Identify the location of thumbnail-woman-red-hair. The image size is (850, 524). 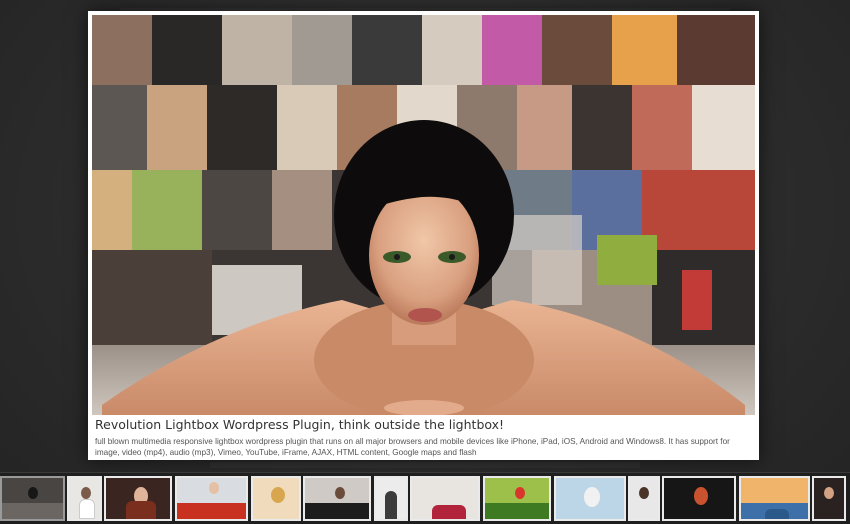
(138, 498).